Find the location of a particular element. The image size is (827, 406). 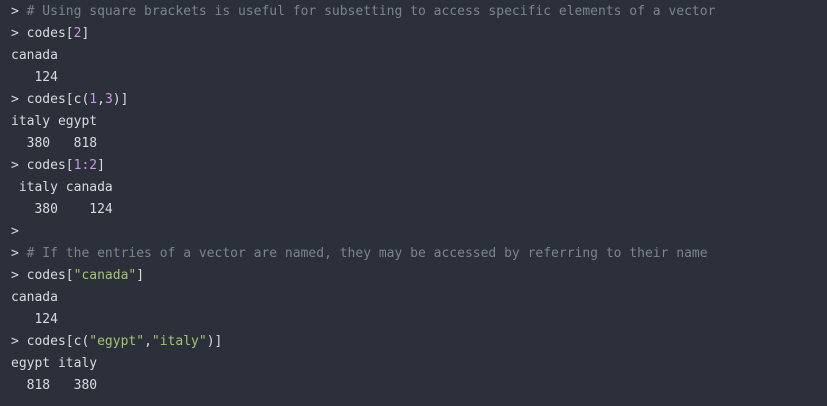

code-token: "canada" is located at coordinates (105, 275).